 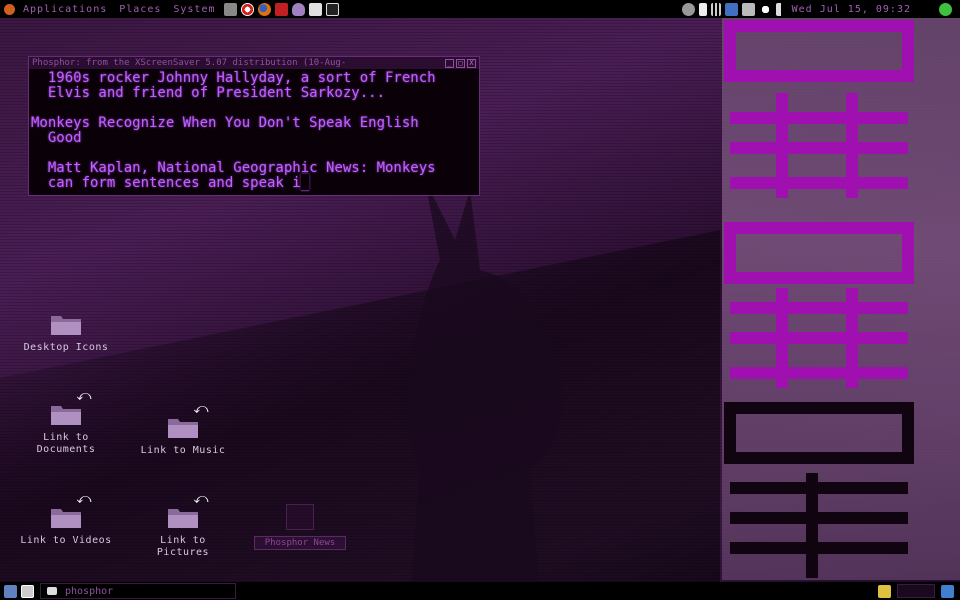 I want to click on desktop-icon-link-to-documents: ⤺ Link to Documents, so click(x=66, y=422).